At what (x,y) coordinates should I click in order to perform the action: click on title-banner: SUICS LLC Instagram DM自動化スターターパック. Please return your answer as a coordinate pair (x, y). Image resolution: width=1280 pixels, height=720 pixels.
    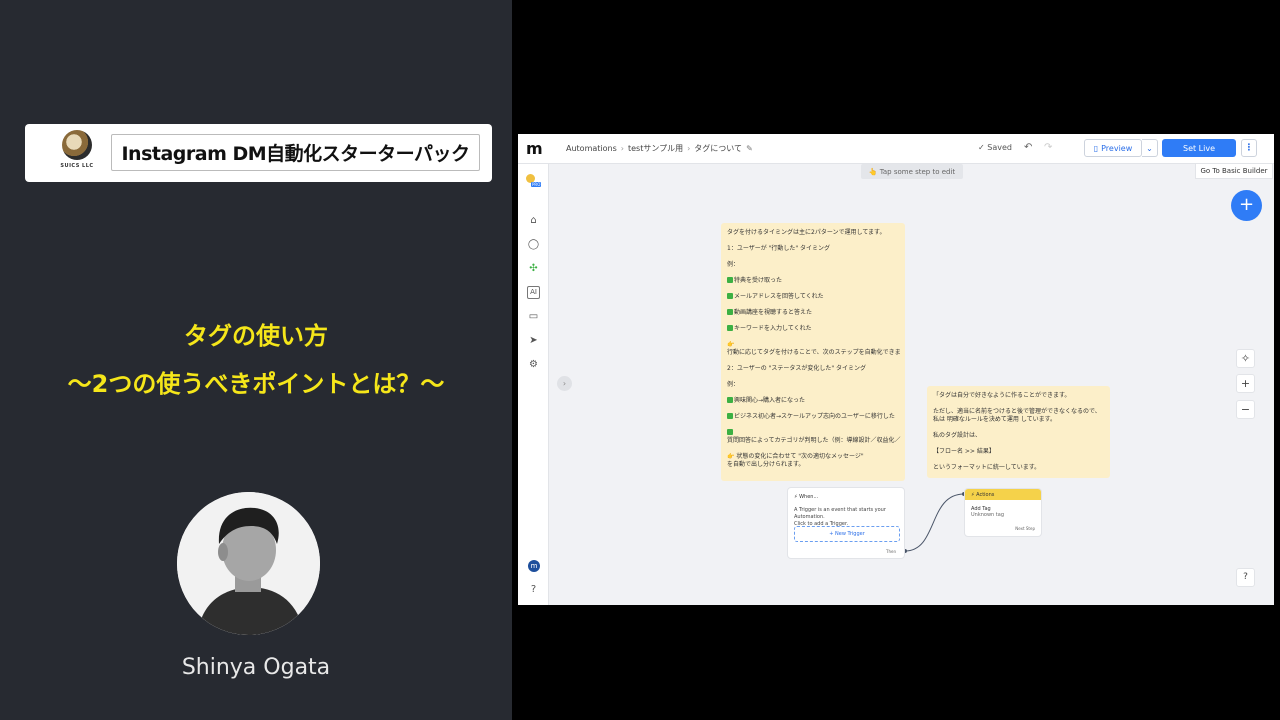
    Looking at the image, I should click on (258, 153).